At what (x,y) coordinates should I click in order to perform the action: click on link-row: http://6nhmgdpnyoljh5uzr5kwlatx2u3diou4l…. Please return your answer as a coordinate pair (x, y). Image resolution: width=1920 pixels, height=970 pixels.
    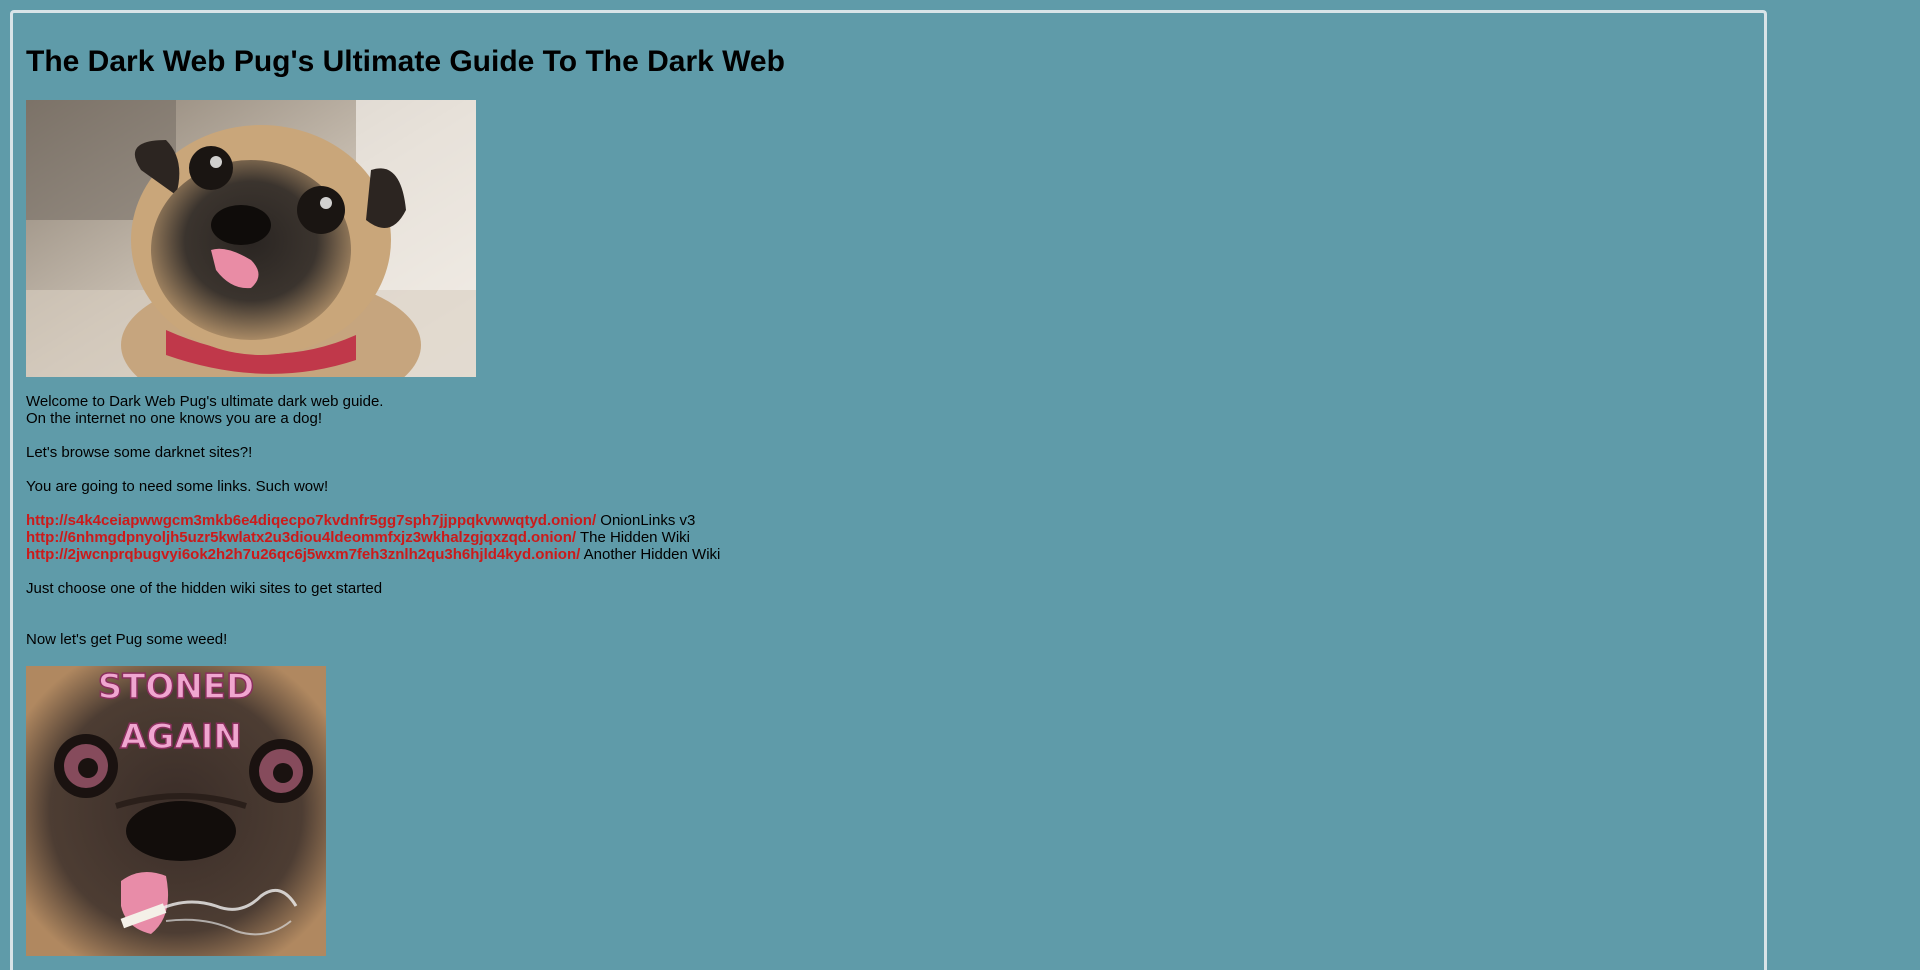
    Looking at the image, I should click on (373, 537).